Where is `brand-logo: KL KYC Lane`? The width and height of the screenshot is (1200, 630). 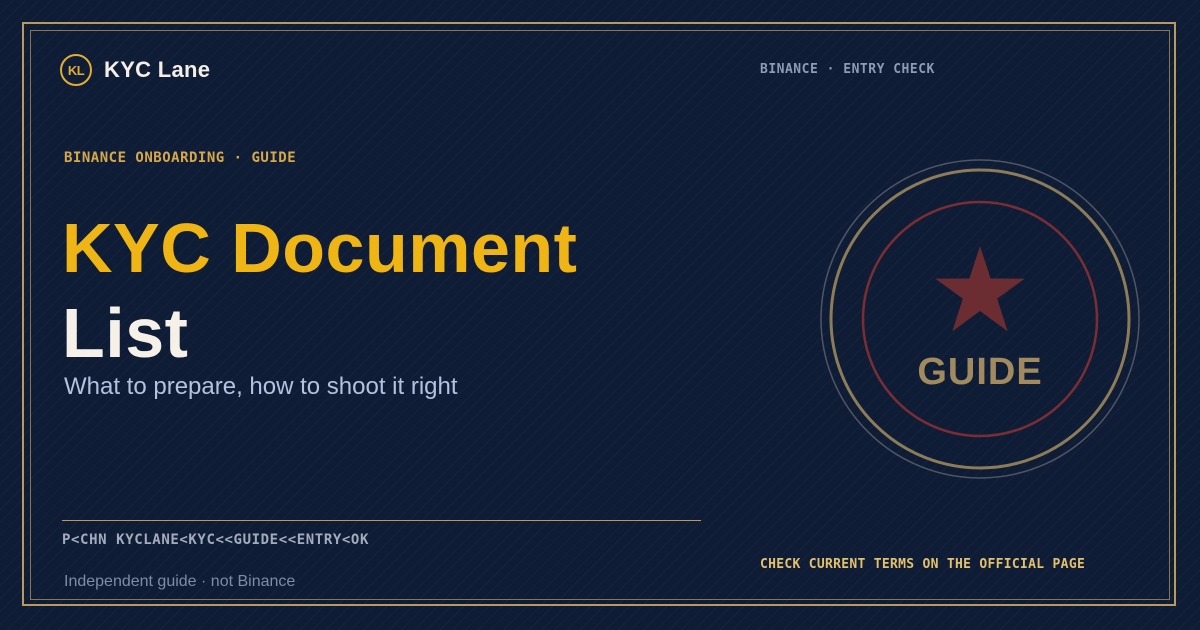
brand-logo: KL KYC Lane is located at coordinates (135, 70).